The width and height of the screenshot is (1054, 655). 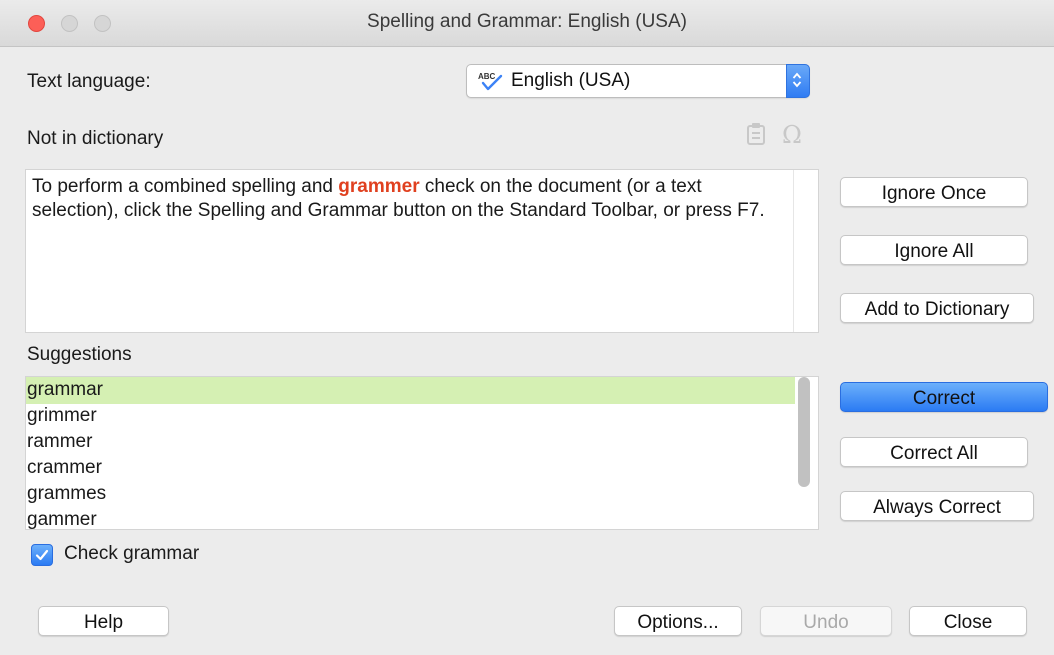 I want to click on list-item: rammer, so click(x=410, y=442).